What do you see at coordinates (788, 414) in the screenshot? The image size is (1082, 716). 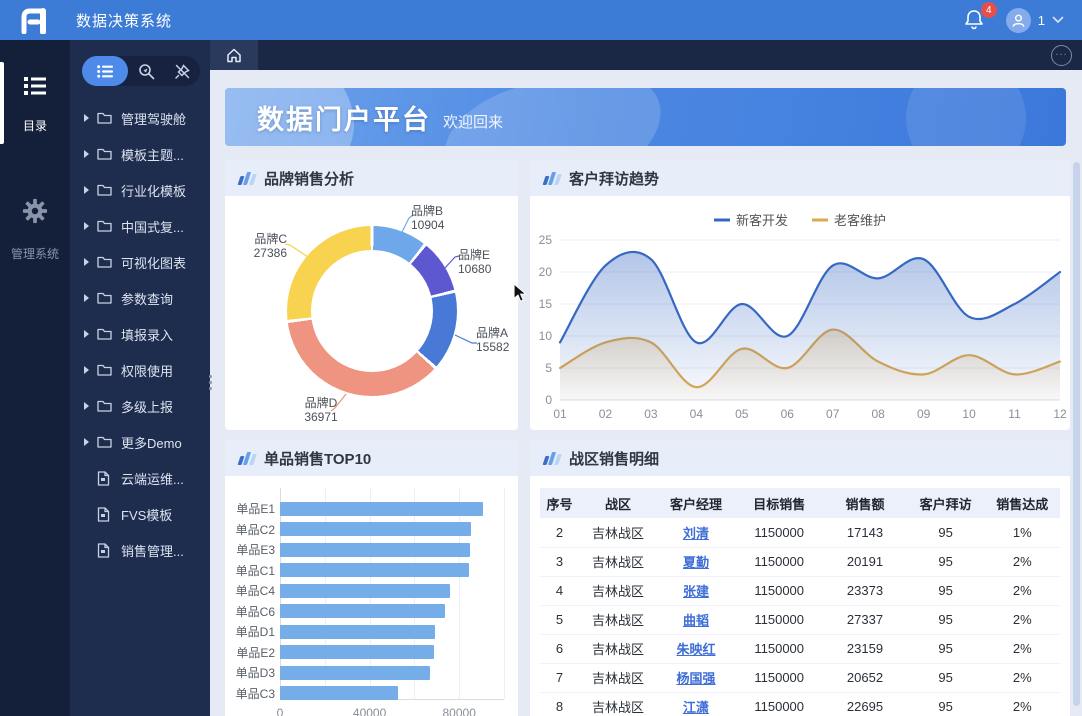 I see `svg-text: 06` at bounding box center [788, 414].